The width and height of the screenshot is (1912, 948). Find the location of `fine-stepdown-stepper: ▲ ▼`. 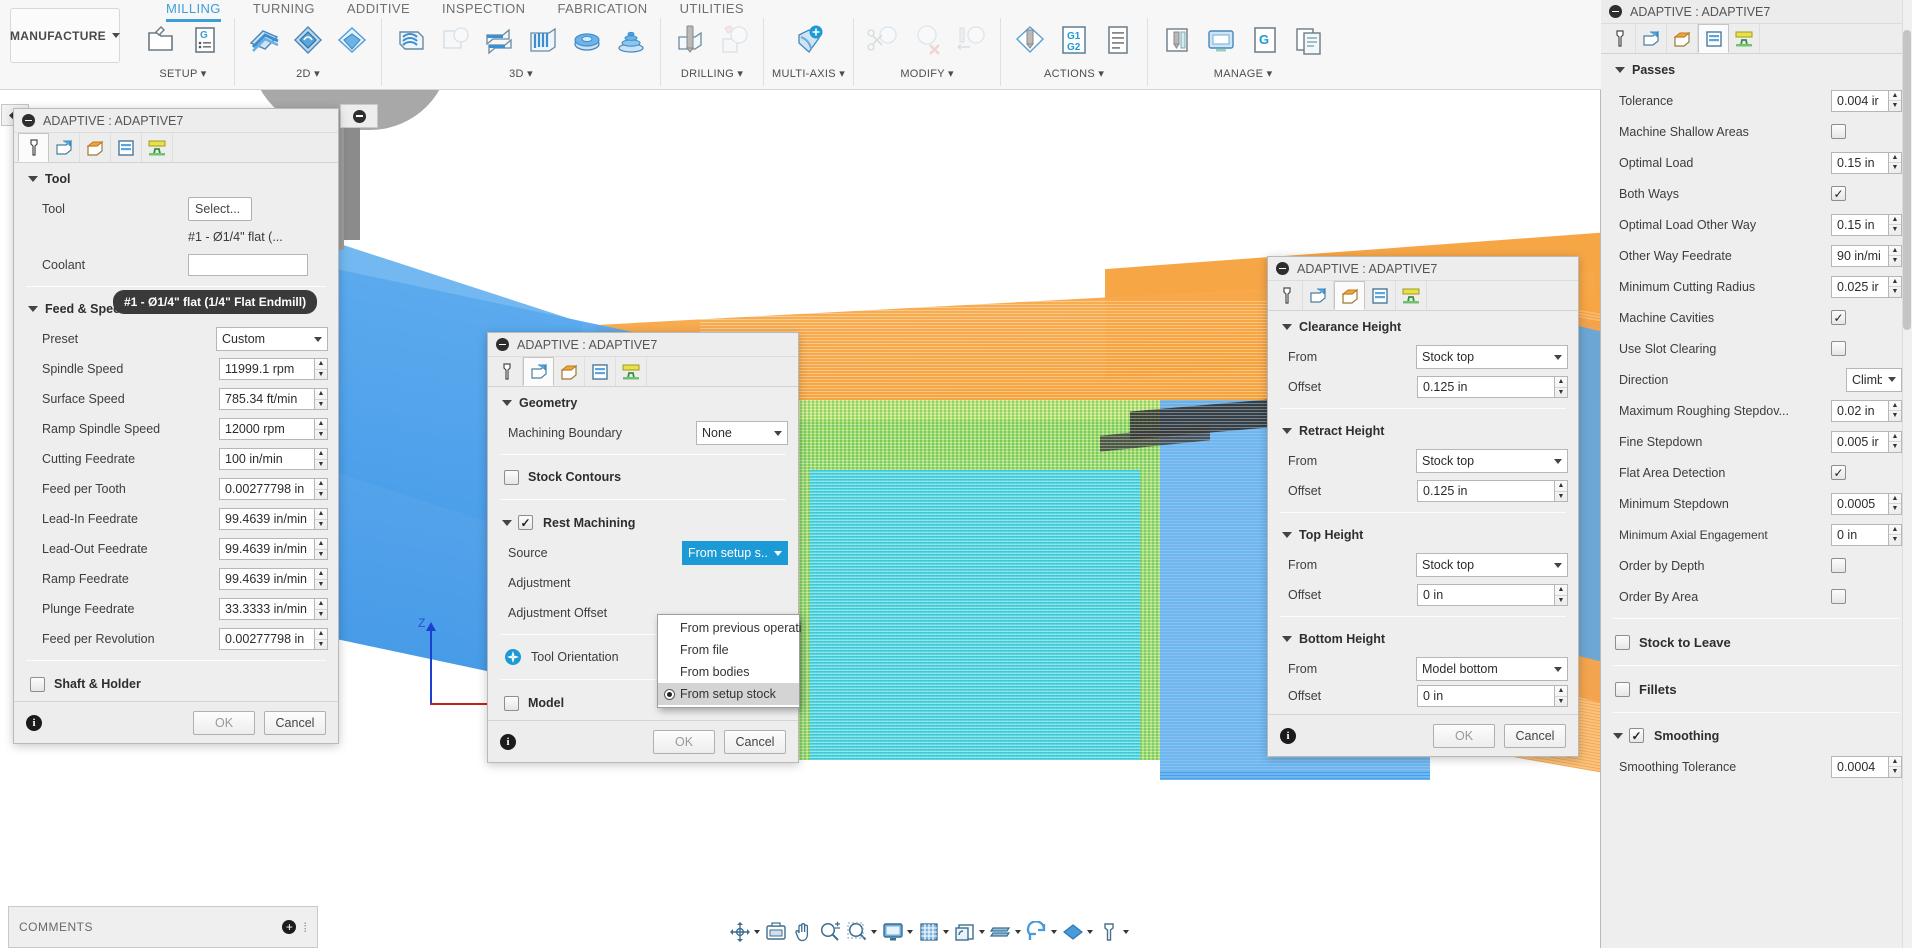

fine-stepdown-stepper: ▲ ▼ is located at coordinates (1895, 441).